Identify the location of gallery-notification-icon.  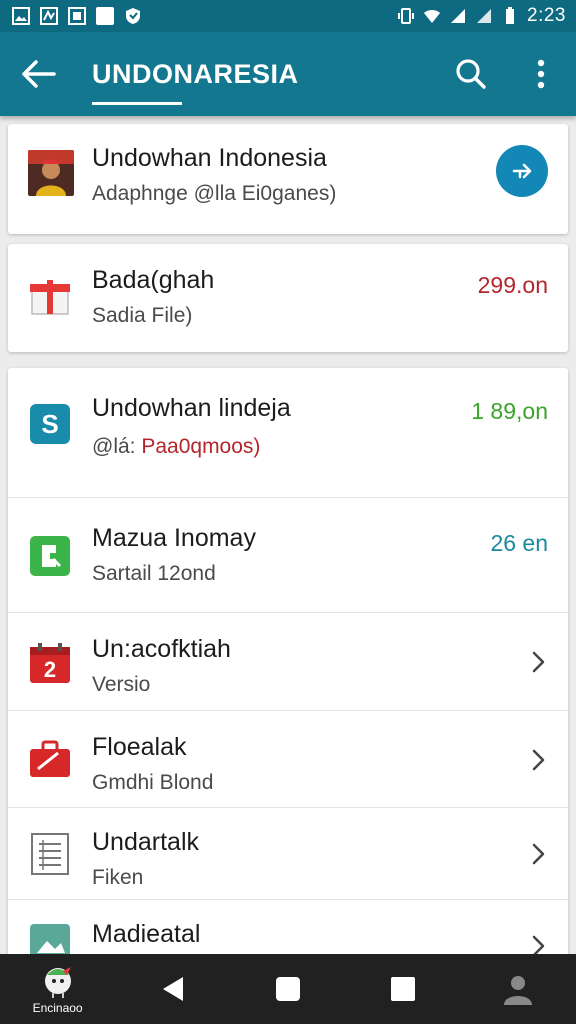
(49, 16).